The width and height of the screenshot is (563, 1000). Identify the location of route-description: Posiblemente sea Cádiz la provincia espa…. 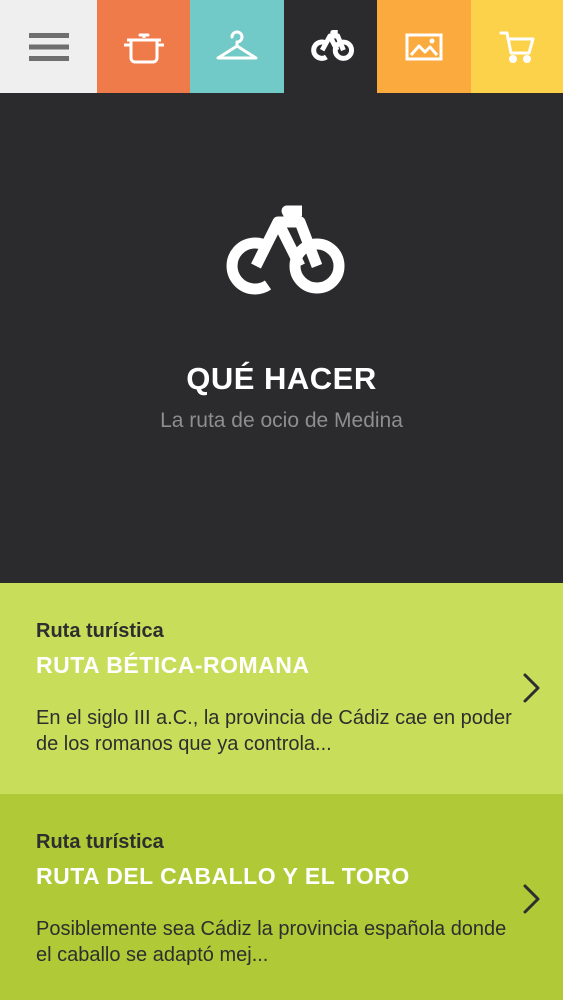
(271, 942).